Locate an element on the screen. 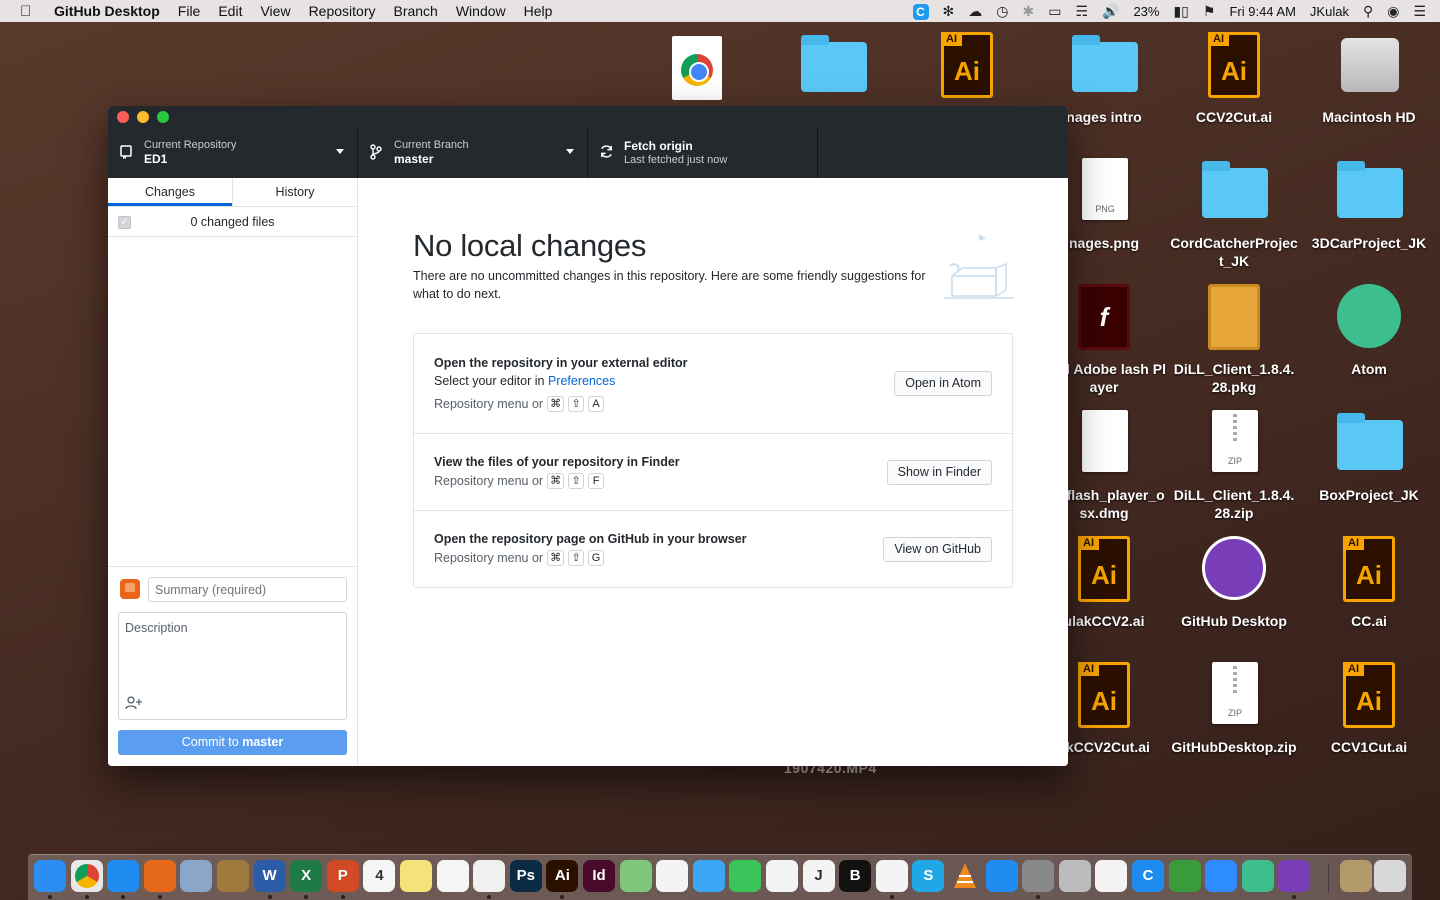 The width and height of the screenshot is (1440, 900). dock-disk-utility-icon is located at coordinates (1074, 876).